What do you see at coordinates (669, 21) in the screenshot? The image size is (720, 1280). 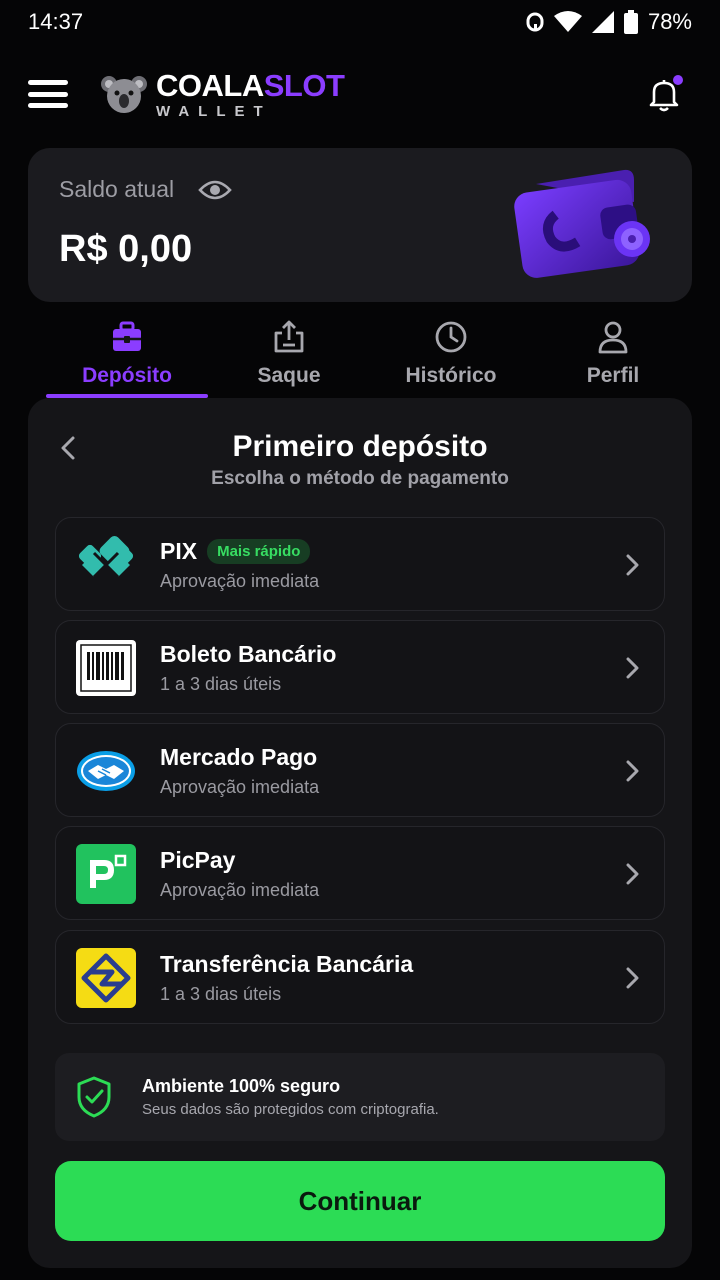 I see `battery-level: 78%` at bounding box center [669, 21].